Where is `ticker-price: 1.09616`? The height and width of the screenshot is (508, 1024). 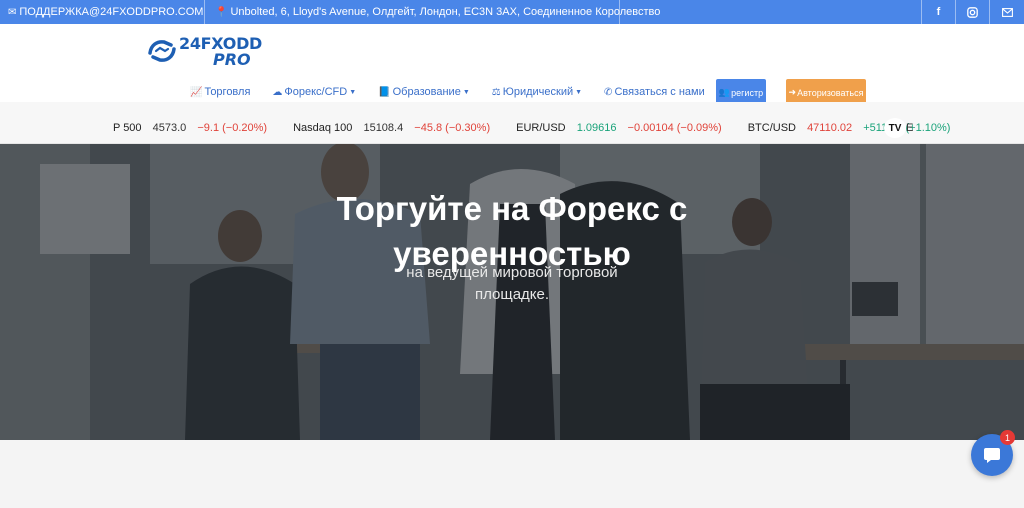 ticker-price: 1.09616 is located at coordinates (596, 128).